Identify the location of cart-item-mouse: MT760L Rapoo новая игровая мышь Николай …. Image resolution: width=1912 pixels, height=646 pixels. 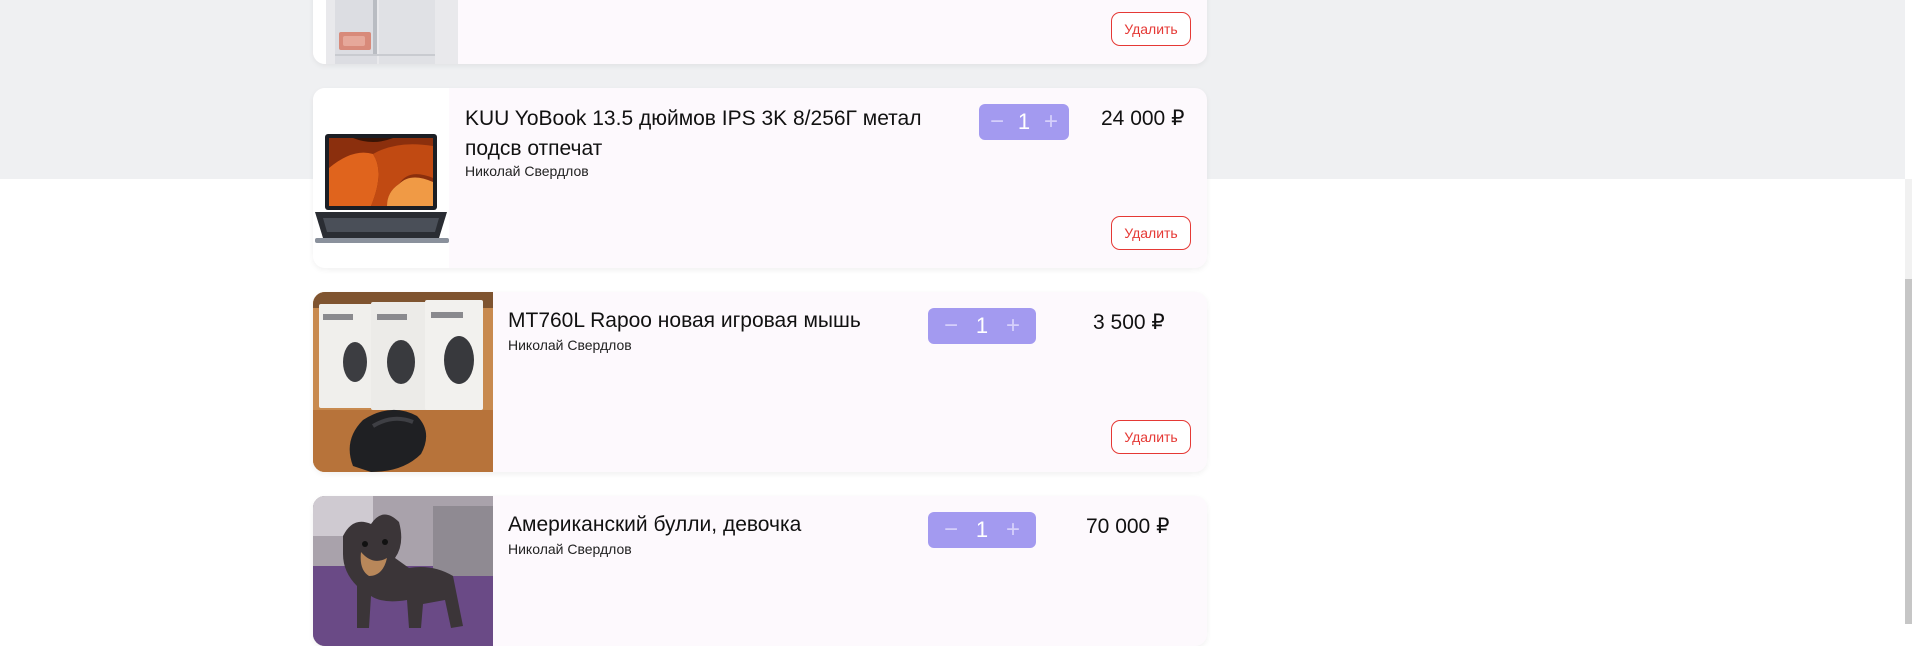
(760, 382).